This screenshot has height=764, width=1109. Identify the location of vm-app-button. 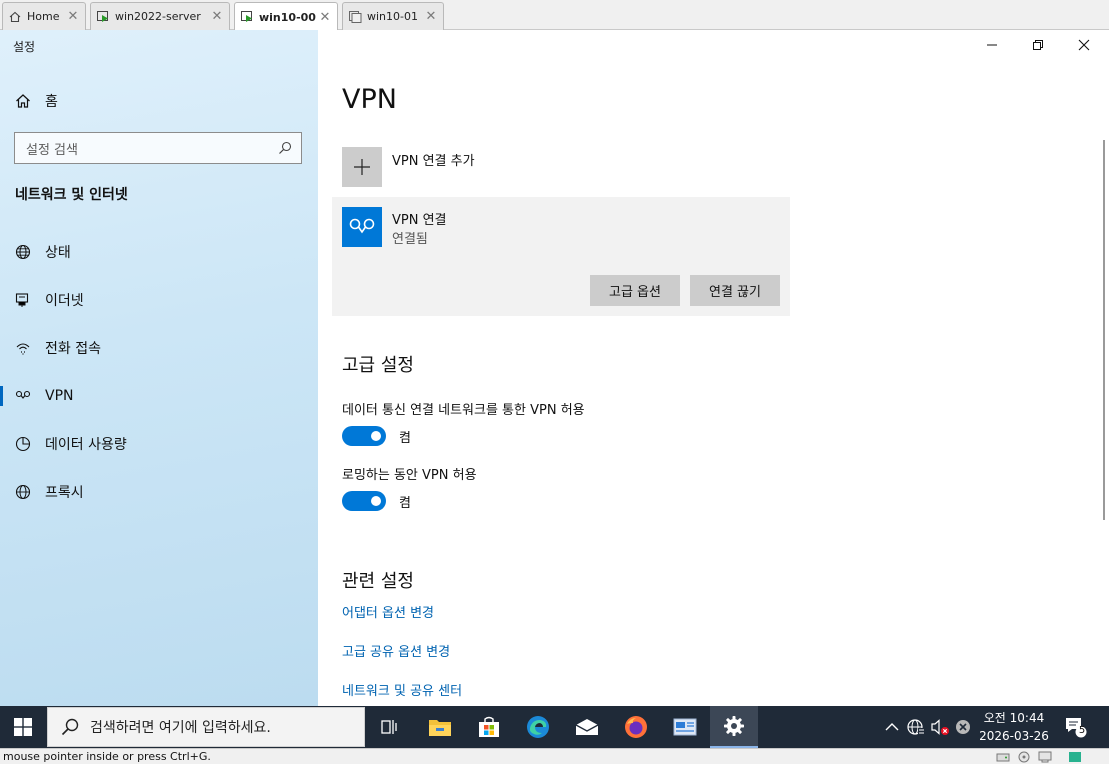
(685, 727).